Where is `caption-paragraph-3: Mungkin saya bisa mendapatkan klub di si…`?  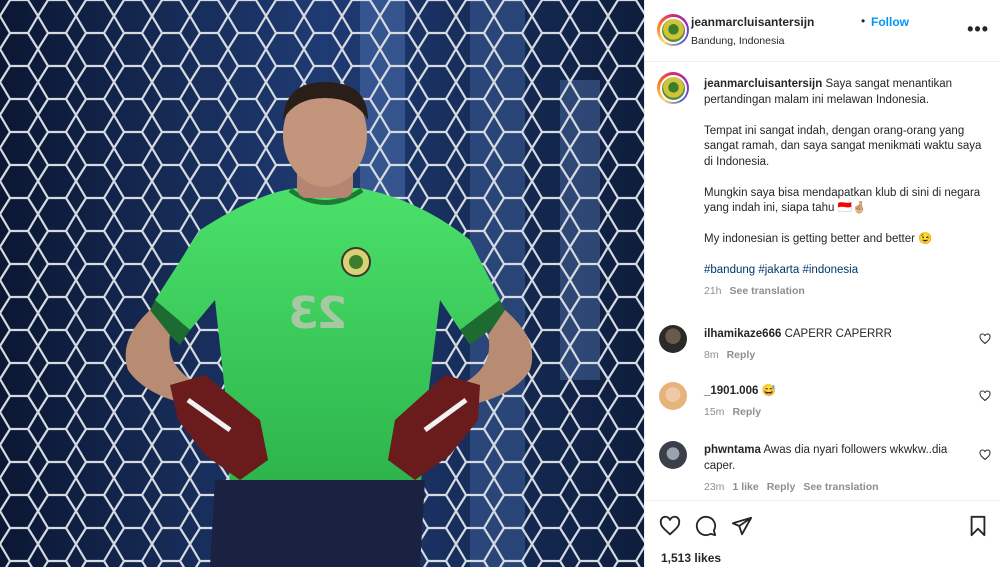 caption-paragraph-3: Mungkin saya bisa mendapatkan klub di si… is located at coordinates (842, 200).